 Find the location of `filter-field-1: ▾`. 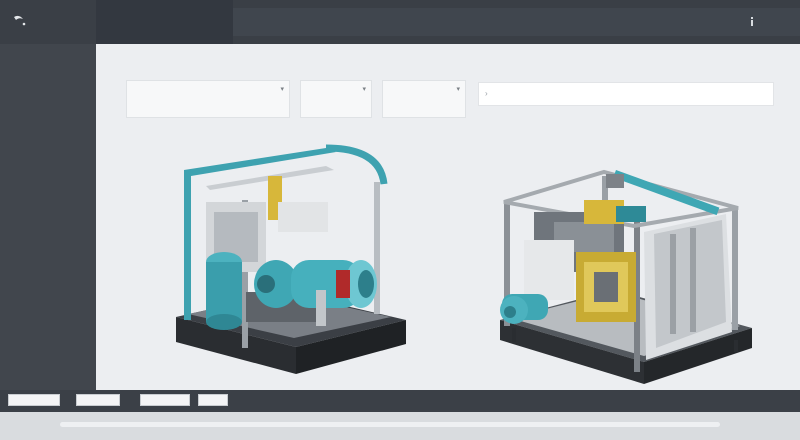

filter-field-1: ▾ is located at coordinates (208, 99).